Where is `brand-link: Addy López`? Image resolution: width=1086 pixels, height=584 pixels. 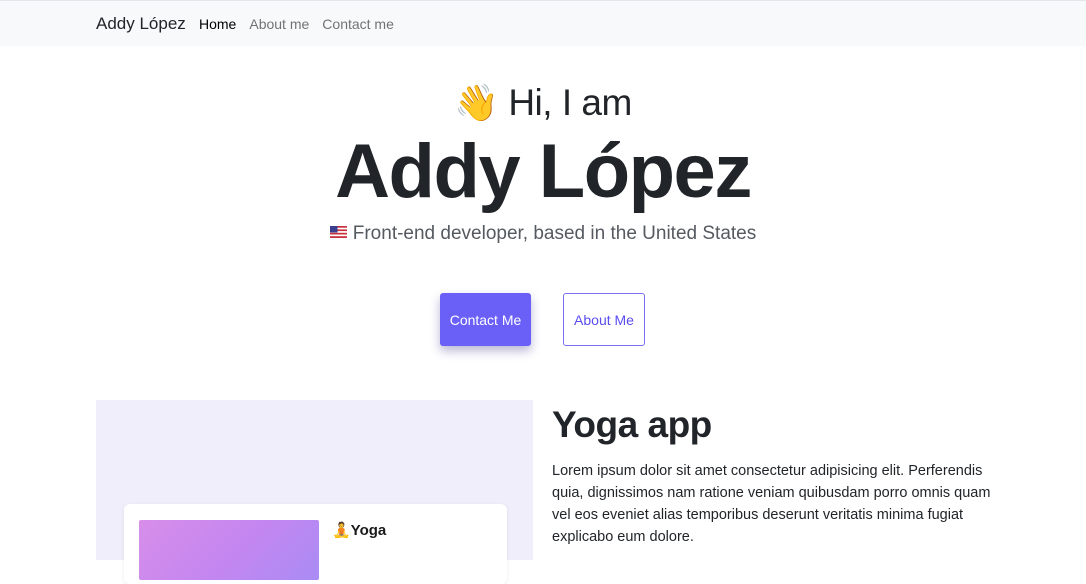
brand-link: Addy López is located at coordinates (141, 24).